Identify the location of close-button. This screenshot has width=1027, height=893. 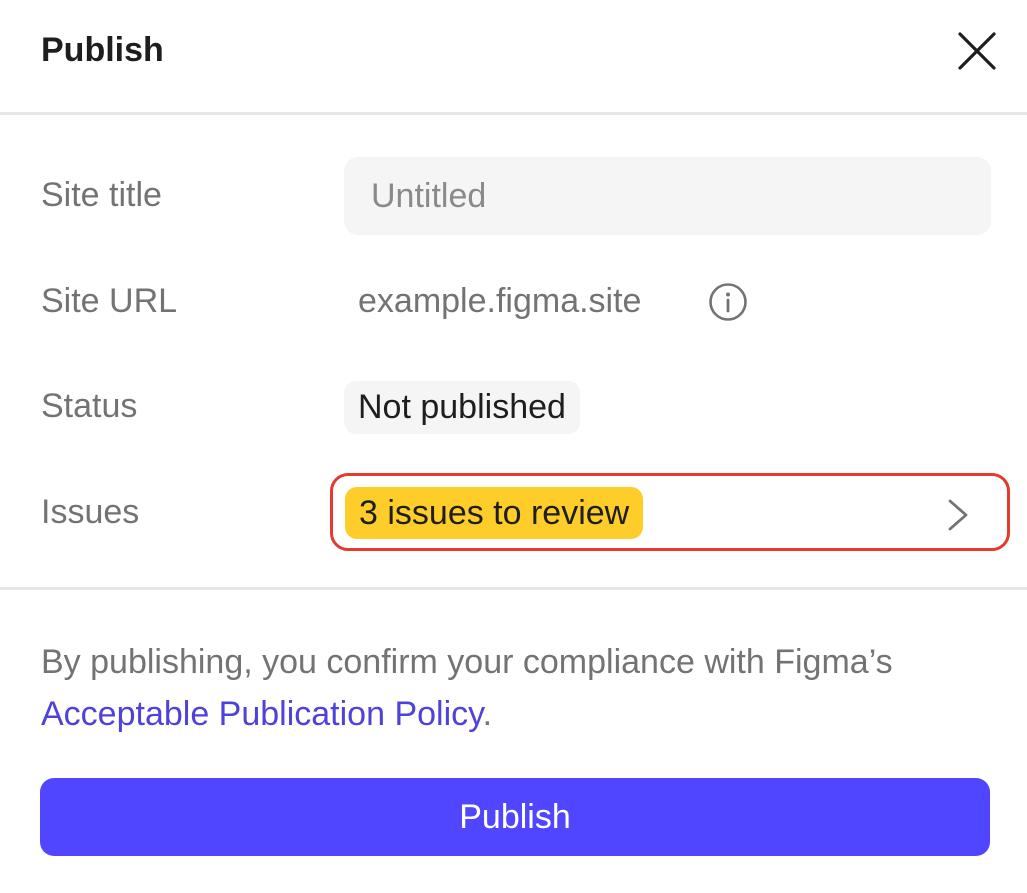
(977, 51).